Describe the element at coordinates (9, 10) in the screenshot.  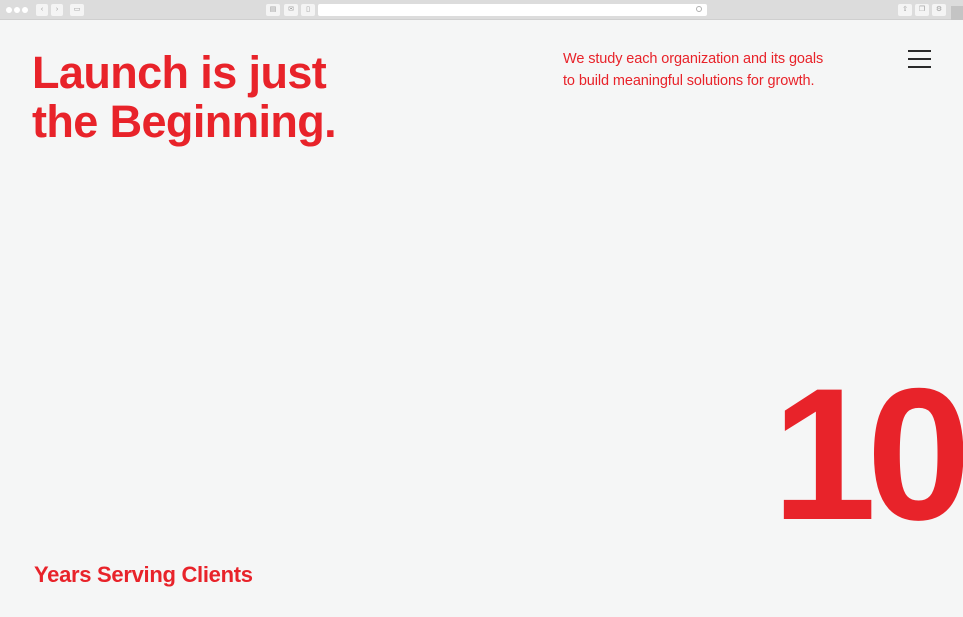
I see `close-dot-icon` at that location.